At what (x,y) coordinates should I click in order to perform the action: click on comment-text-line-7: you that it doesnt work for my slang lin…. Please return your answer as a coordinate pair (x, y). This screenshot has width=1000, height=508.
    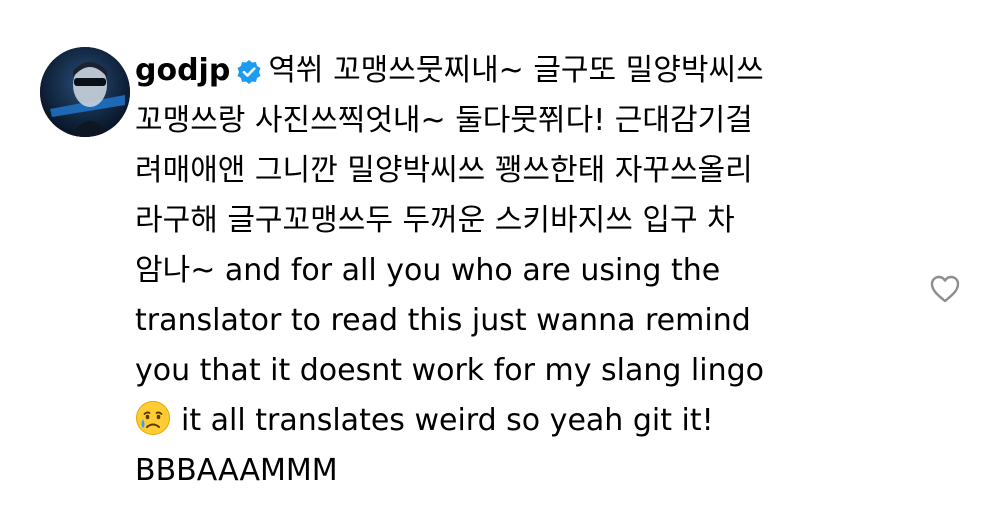
    Looking at the image, I should click on (450, 370).